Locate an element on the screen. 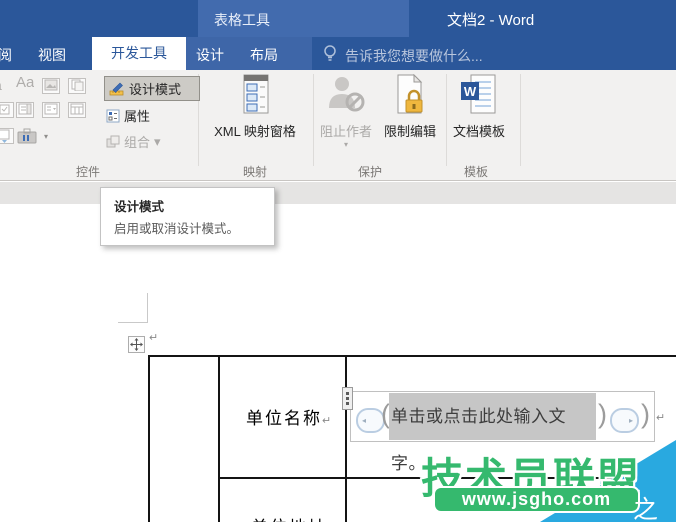 The height and width of the screenshot is (522, 676). properties-button: 属性 is located at coordinates (128, 115).